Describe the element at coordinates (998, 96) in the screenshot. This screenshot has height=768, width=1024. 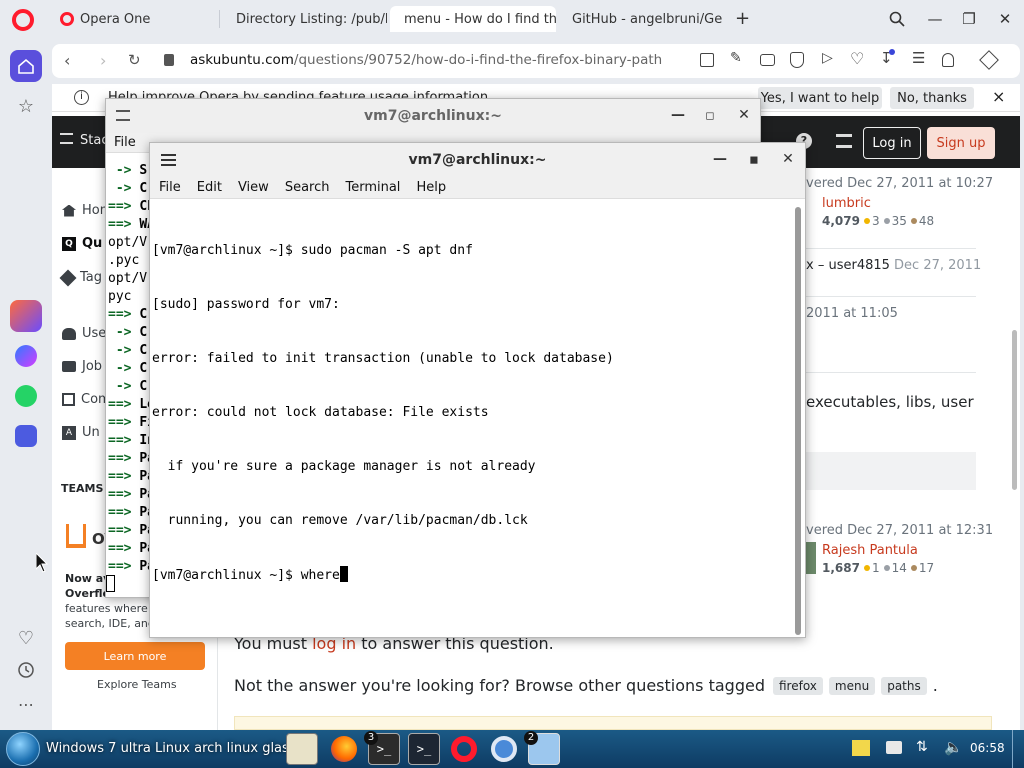
I see `infobar-close-icon: ×` at that location.